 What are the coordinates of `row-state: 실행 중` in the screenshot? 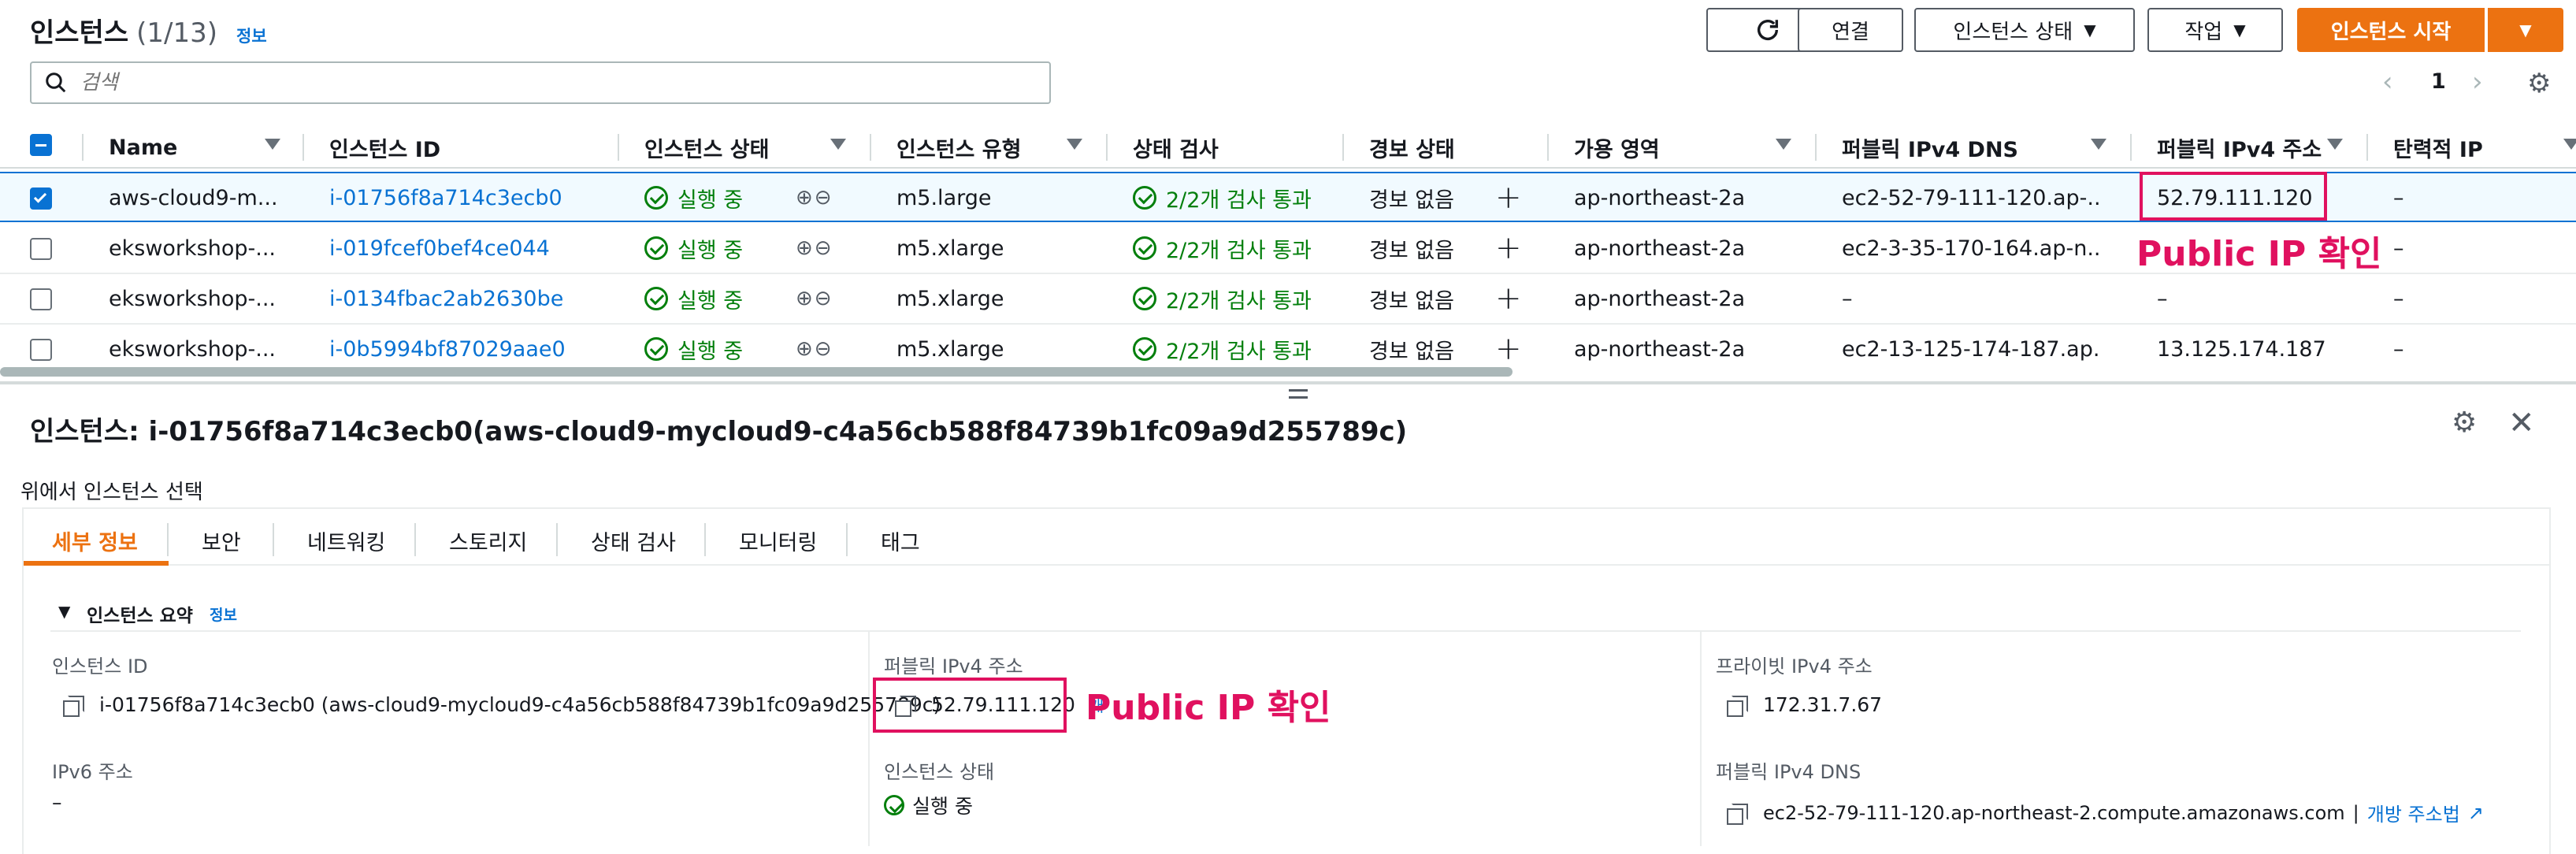 It's located at (693, 298).